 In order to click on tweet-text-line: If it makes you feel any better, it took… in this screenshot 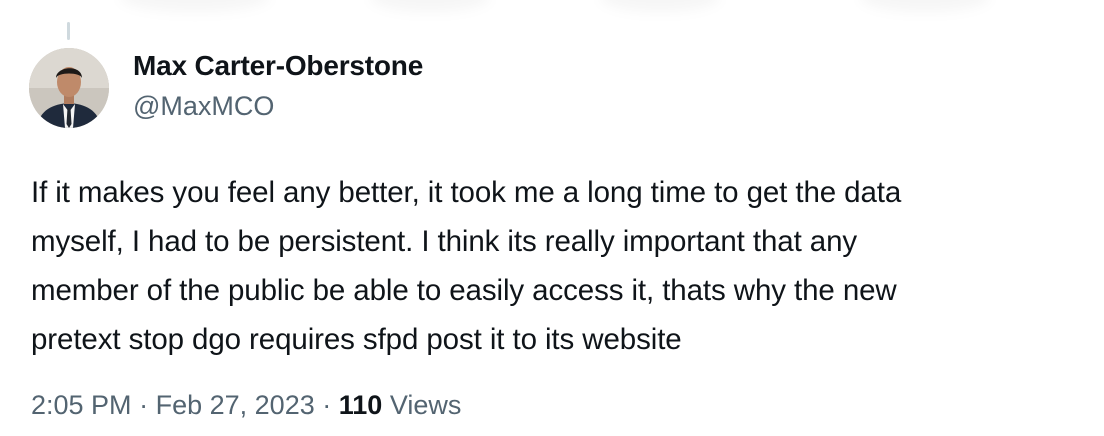, I will do `click(466, 192)`.